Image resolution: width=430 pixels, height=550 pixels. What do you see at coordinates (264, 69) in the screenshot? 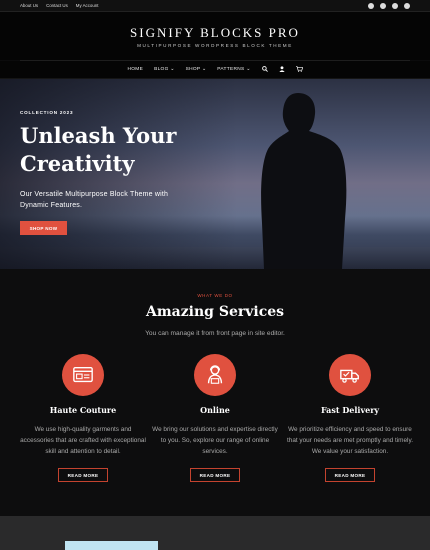
I see `search-icon` at bounding box center [264, 69].